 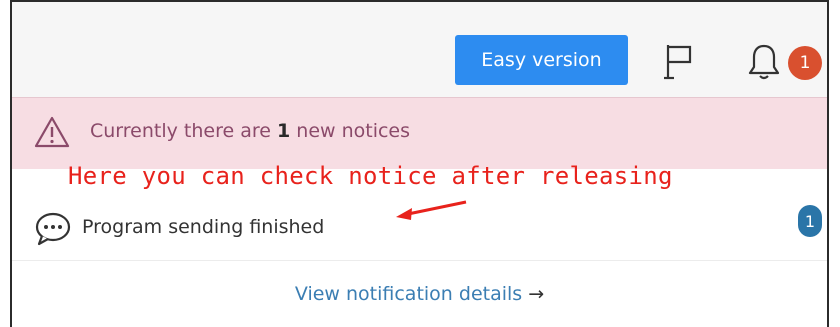 I want to click on alert-message: Currently there are 1 new notices, so click(x=250, y=131).